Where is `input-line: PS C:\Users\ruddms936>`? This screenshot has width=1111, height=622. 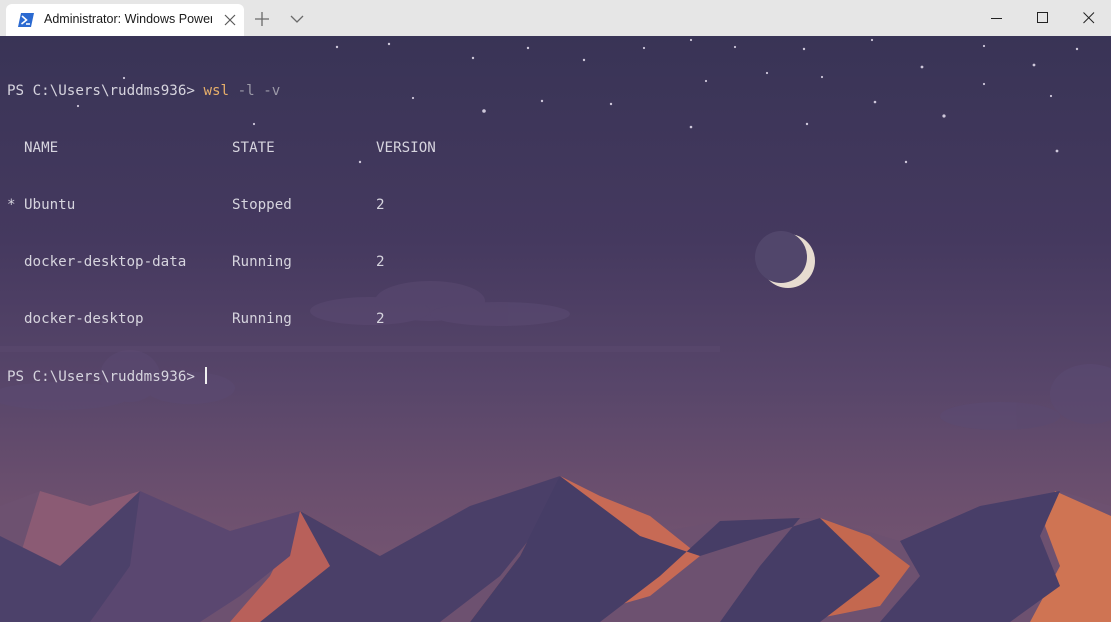 input-line: PS C:\Users\ruddms936> is located at coordinates (143, 376).